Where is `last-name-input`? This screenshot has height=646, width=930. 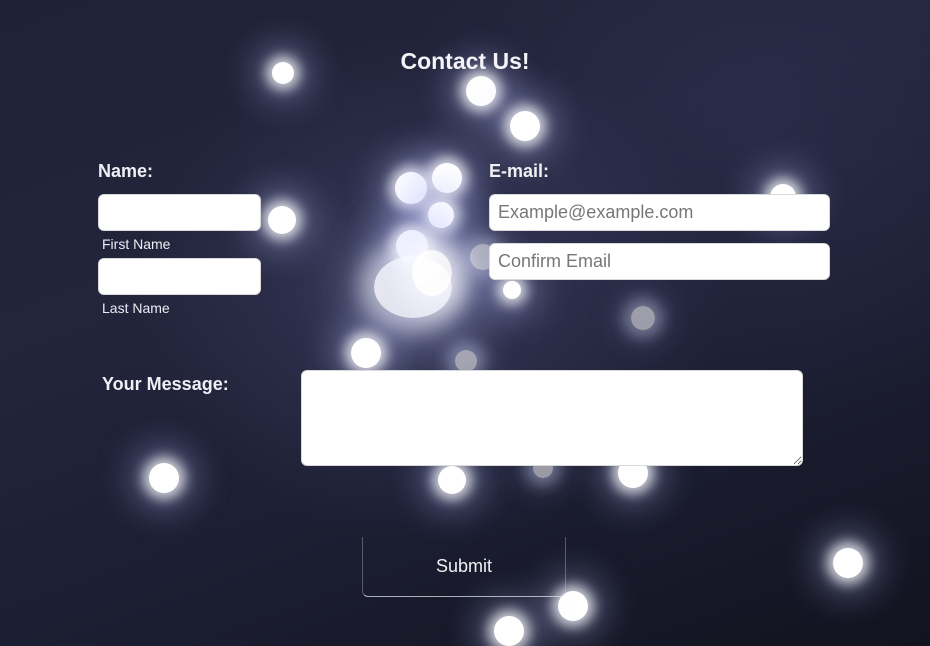 last-name-input is located at coordinates (179, 276).